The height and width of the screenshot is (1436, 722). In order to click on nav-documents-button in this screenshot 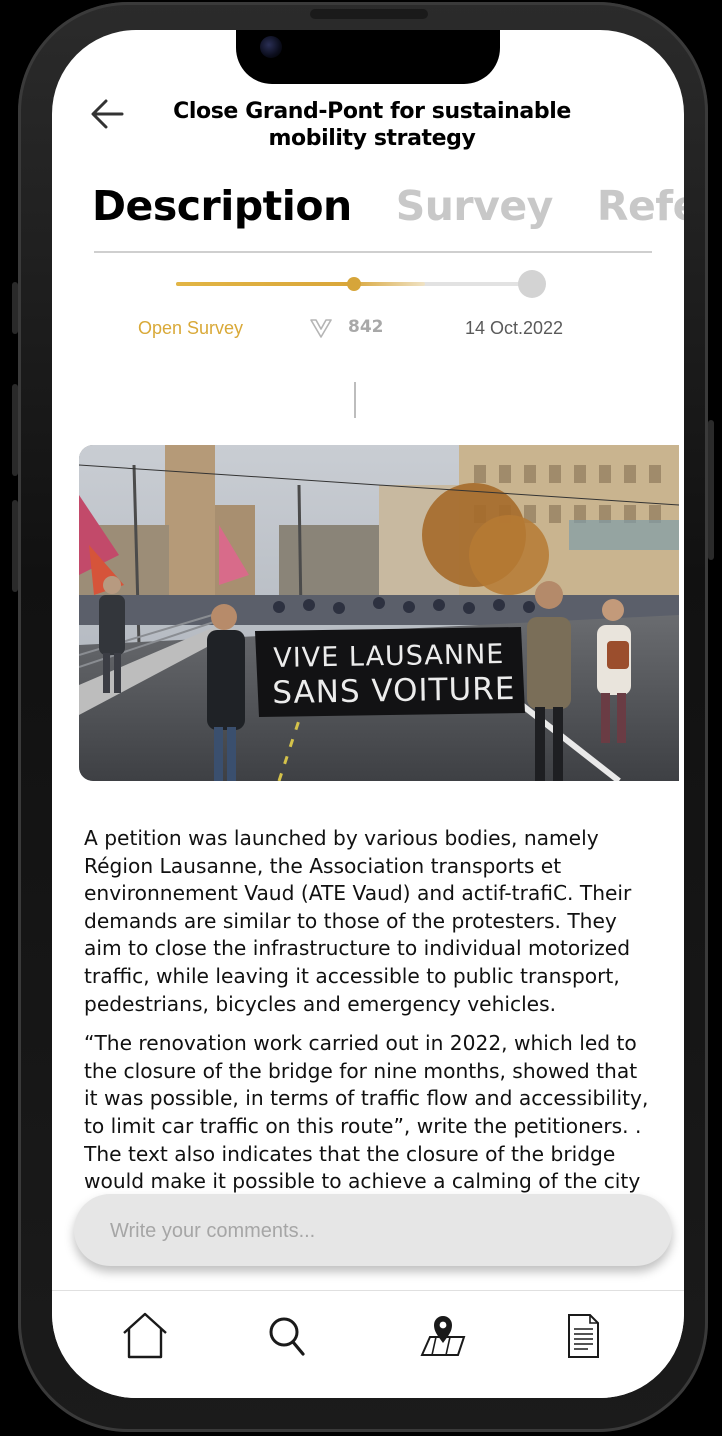, I will do `click(583, 1336)`.